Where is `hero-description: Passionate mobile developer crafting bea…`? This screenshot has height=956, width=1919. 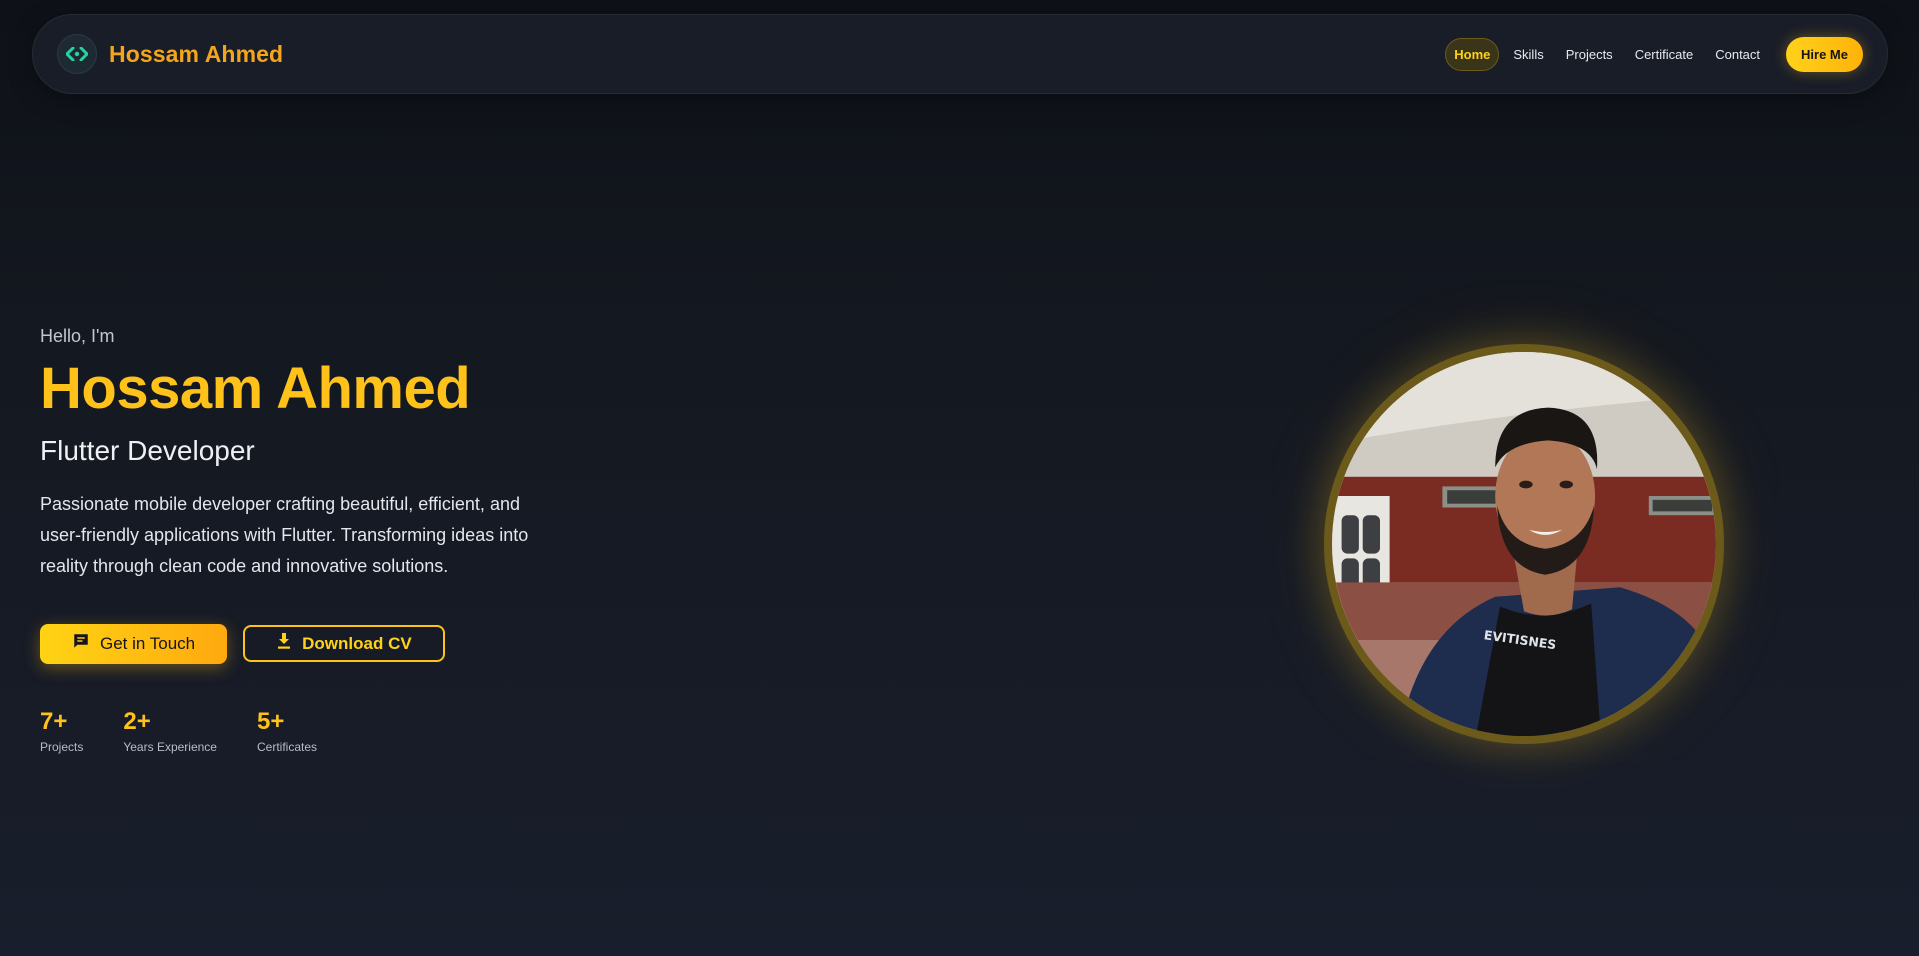 hero-description: Passionate mobile developer crafting bea… is located at coordinates (284, 534).